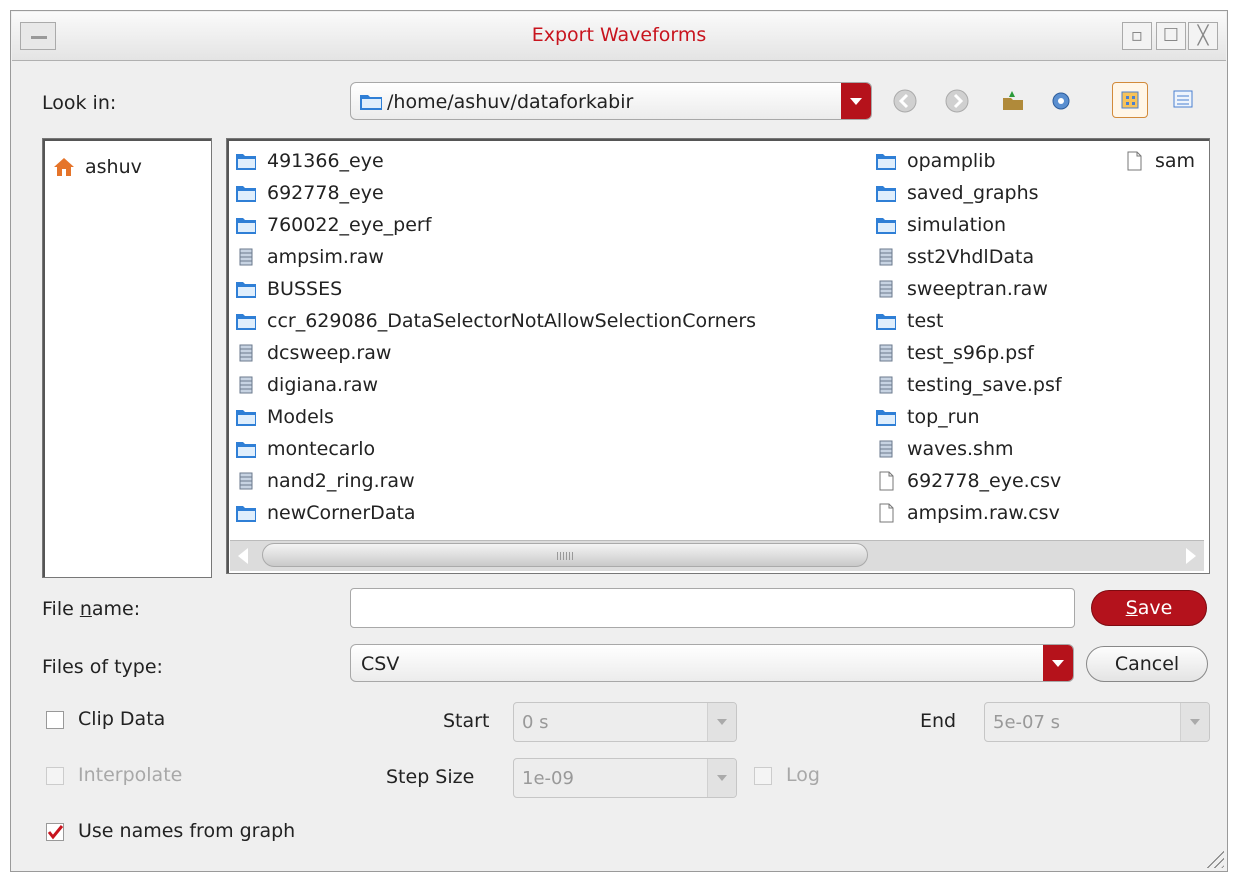 This screenshot has width=1238, height=878. What do you see at coordinates (64, 167) in the screenshot?
I see `home-icon` at bounding box center [64, 167].